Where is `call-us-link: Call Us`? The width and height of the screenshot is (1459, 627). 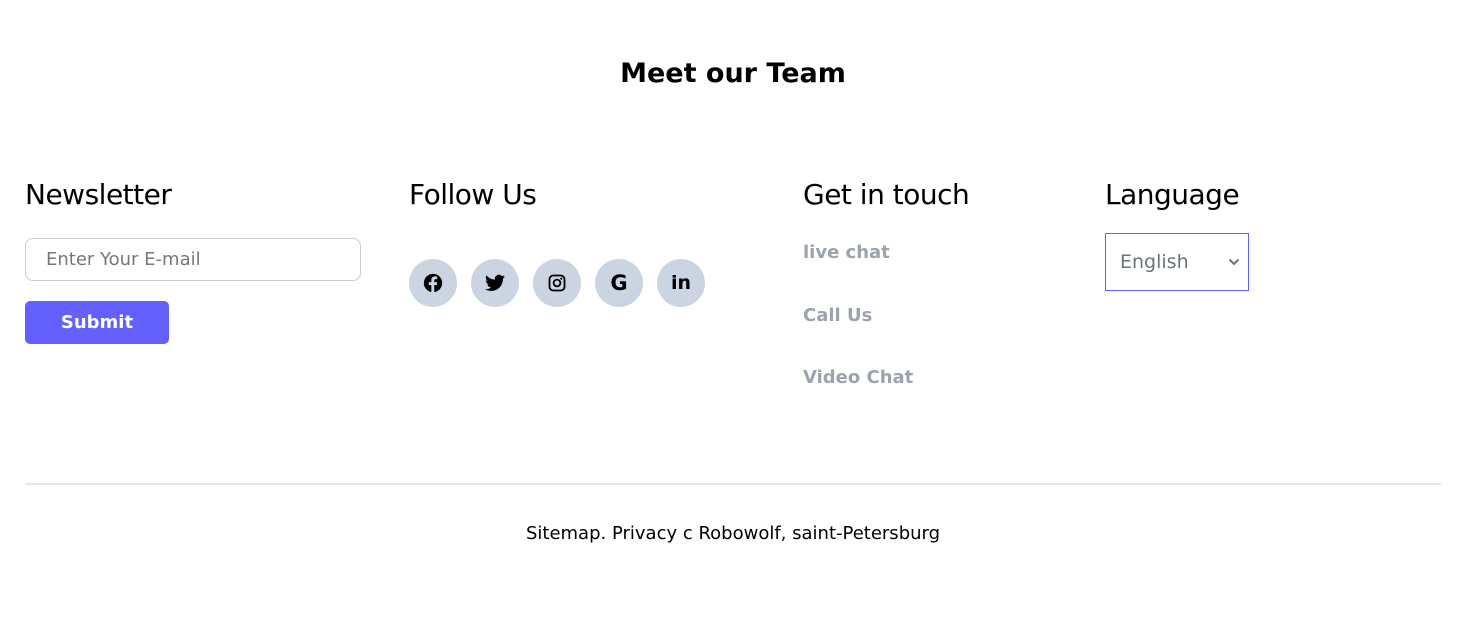
call-us-link: Call Us is located at coordinates (858, 336).